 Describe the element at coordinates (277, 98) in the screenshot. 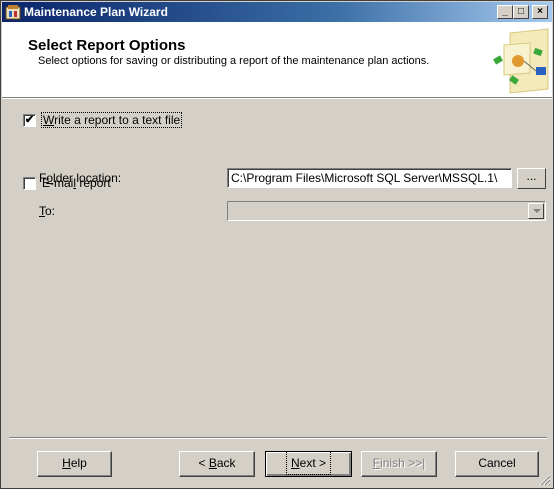

I see `header-divider-highlight` at that location.